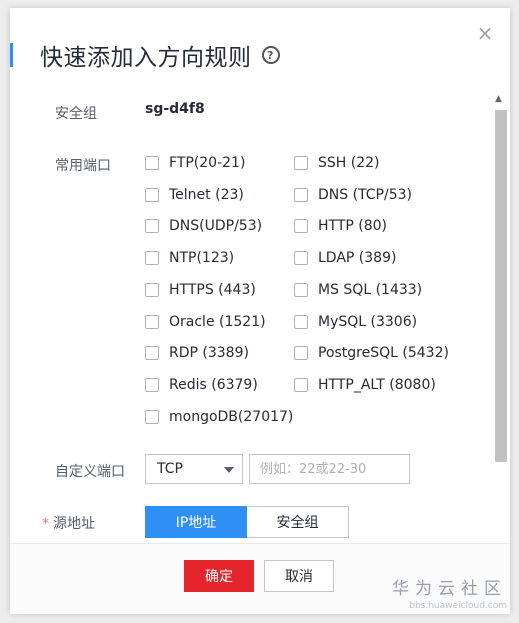  Describe the element at coordinates (458, 606) in the screenshot. I see `watermark-url: bbs.huaweicloud.com` at that location.